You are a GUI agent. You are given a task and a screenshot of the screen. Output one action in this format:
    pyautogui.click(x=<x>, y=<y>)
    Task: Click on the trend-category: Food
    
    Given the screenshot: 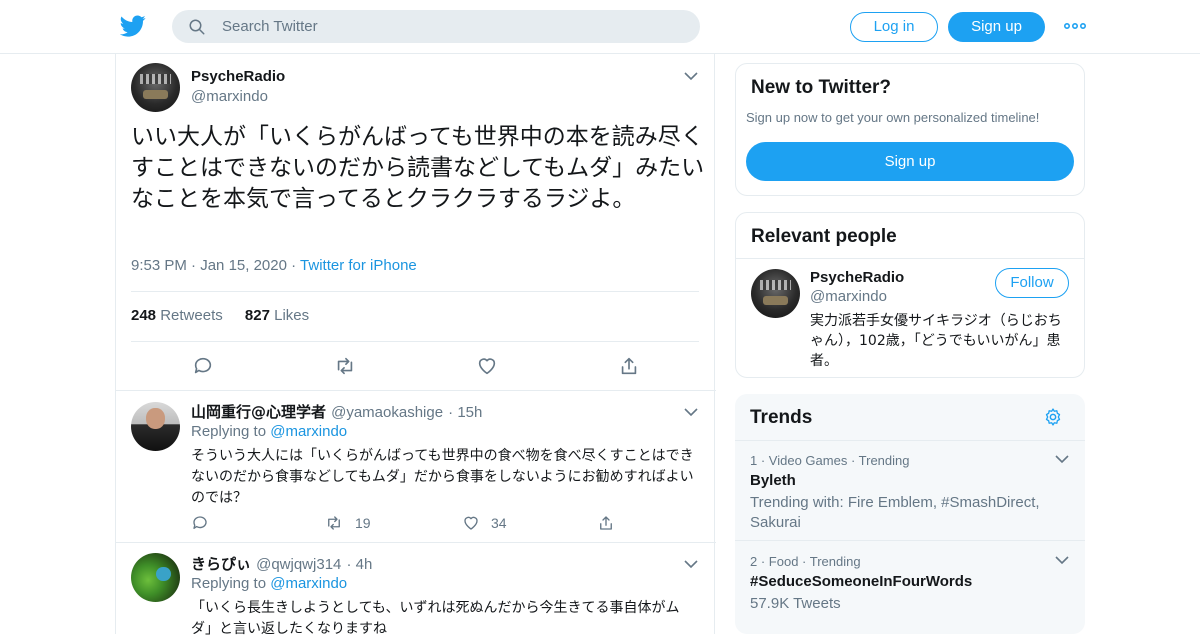 What is the action you would take?
    pyautogui.click(x=783, y=561)
    